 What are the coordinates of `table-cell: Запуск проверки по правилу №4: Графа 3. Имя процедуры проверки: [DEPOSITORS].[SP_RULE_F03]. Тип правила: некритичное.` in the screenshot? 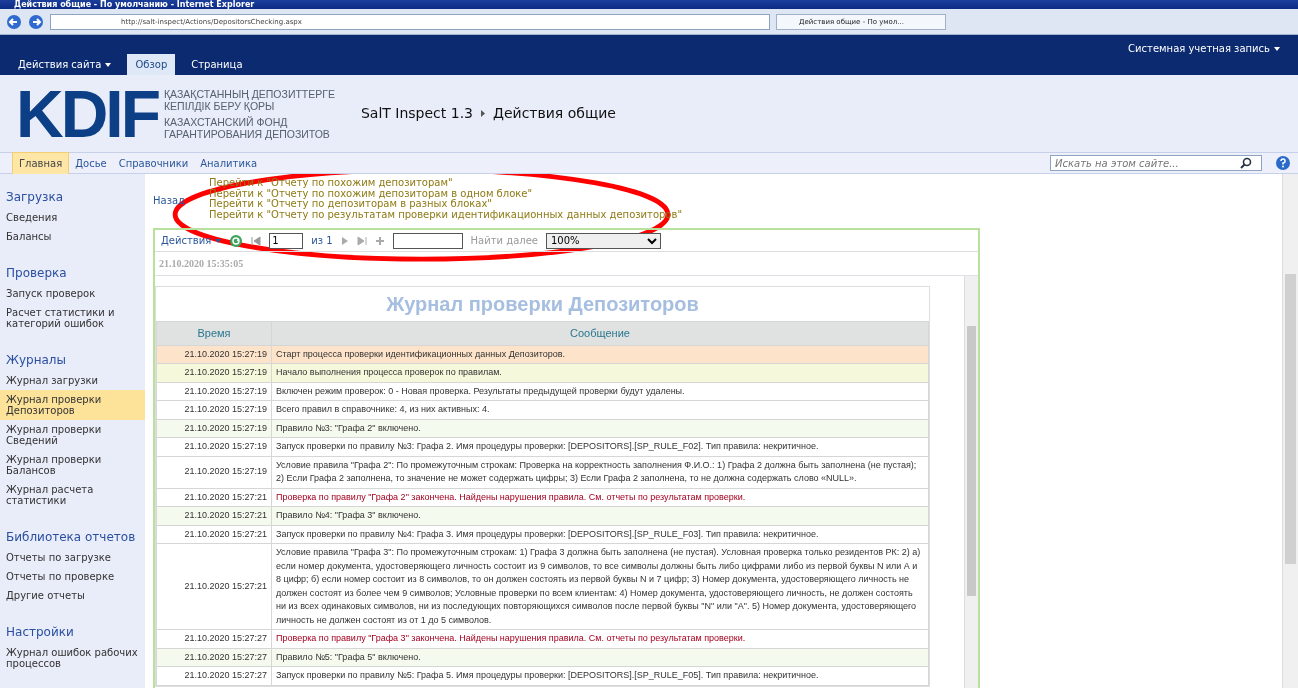 It's located at (600, 534).